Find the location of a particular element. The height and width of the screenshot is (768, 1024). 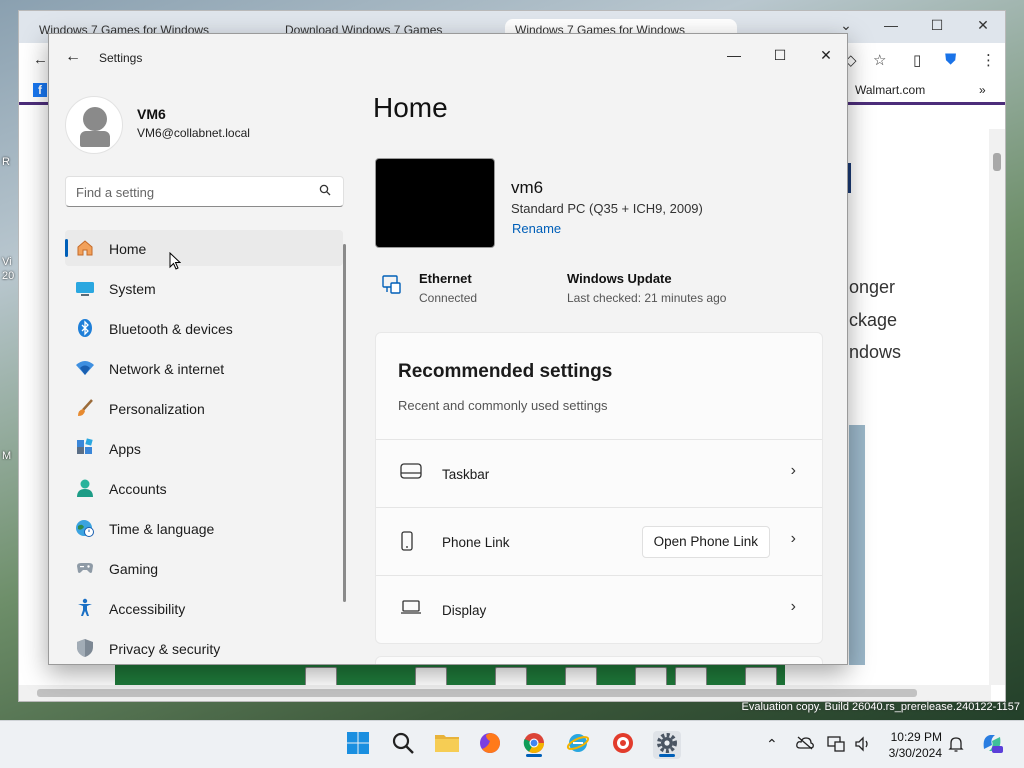

display-icon is located at coordinates (411, 609).